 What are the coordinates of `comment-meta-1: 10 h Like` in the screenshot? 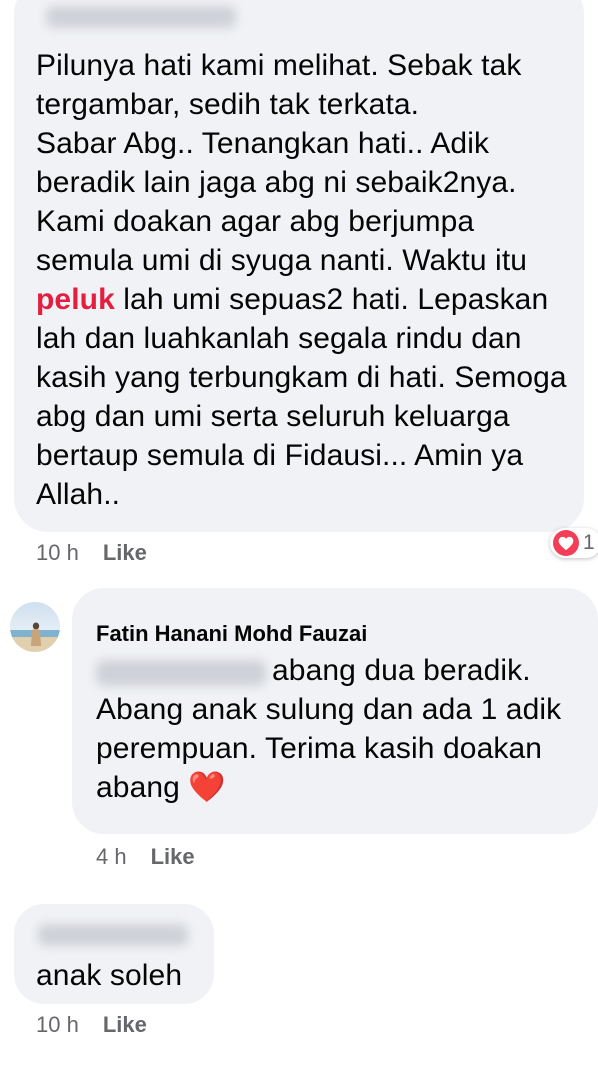 It's located at (91, 553).